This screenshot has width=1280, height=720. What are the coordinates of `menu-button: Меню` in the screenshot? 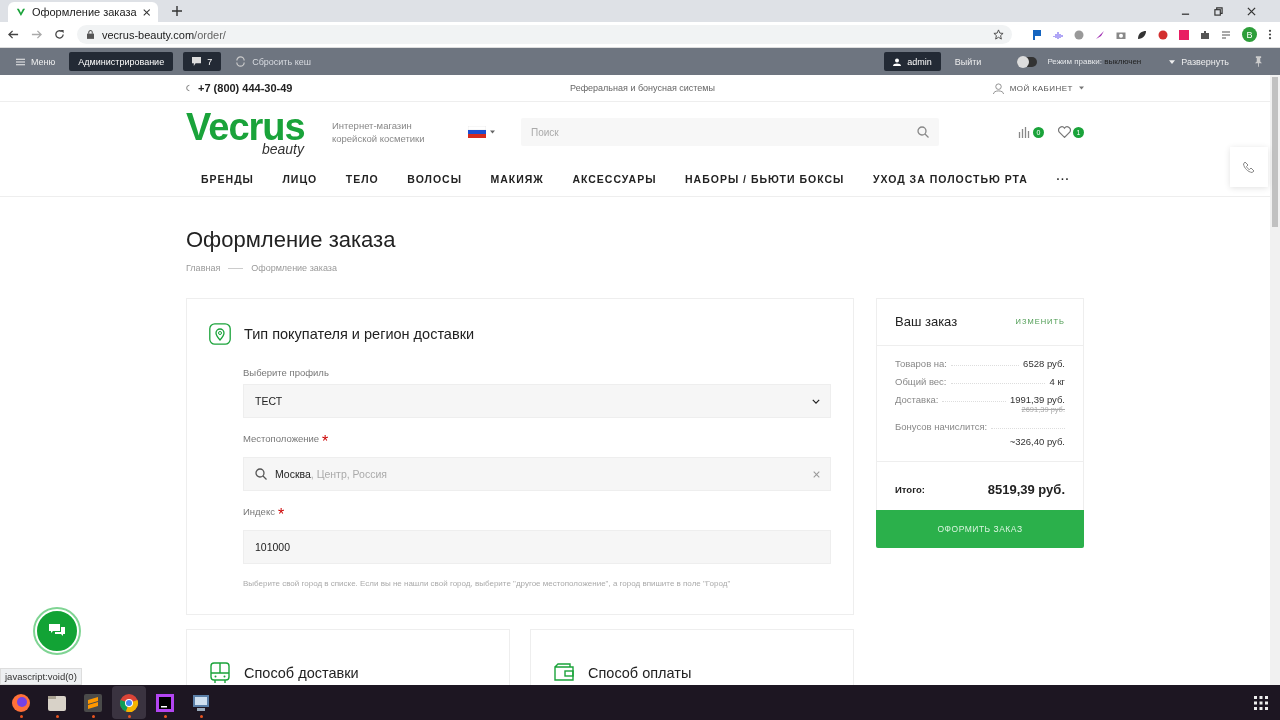 It's located at (36, 61).